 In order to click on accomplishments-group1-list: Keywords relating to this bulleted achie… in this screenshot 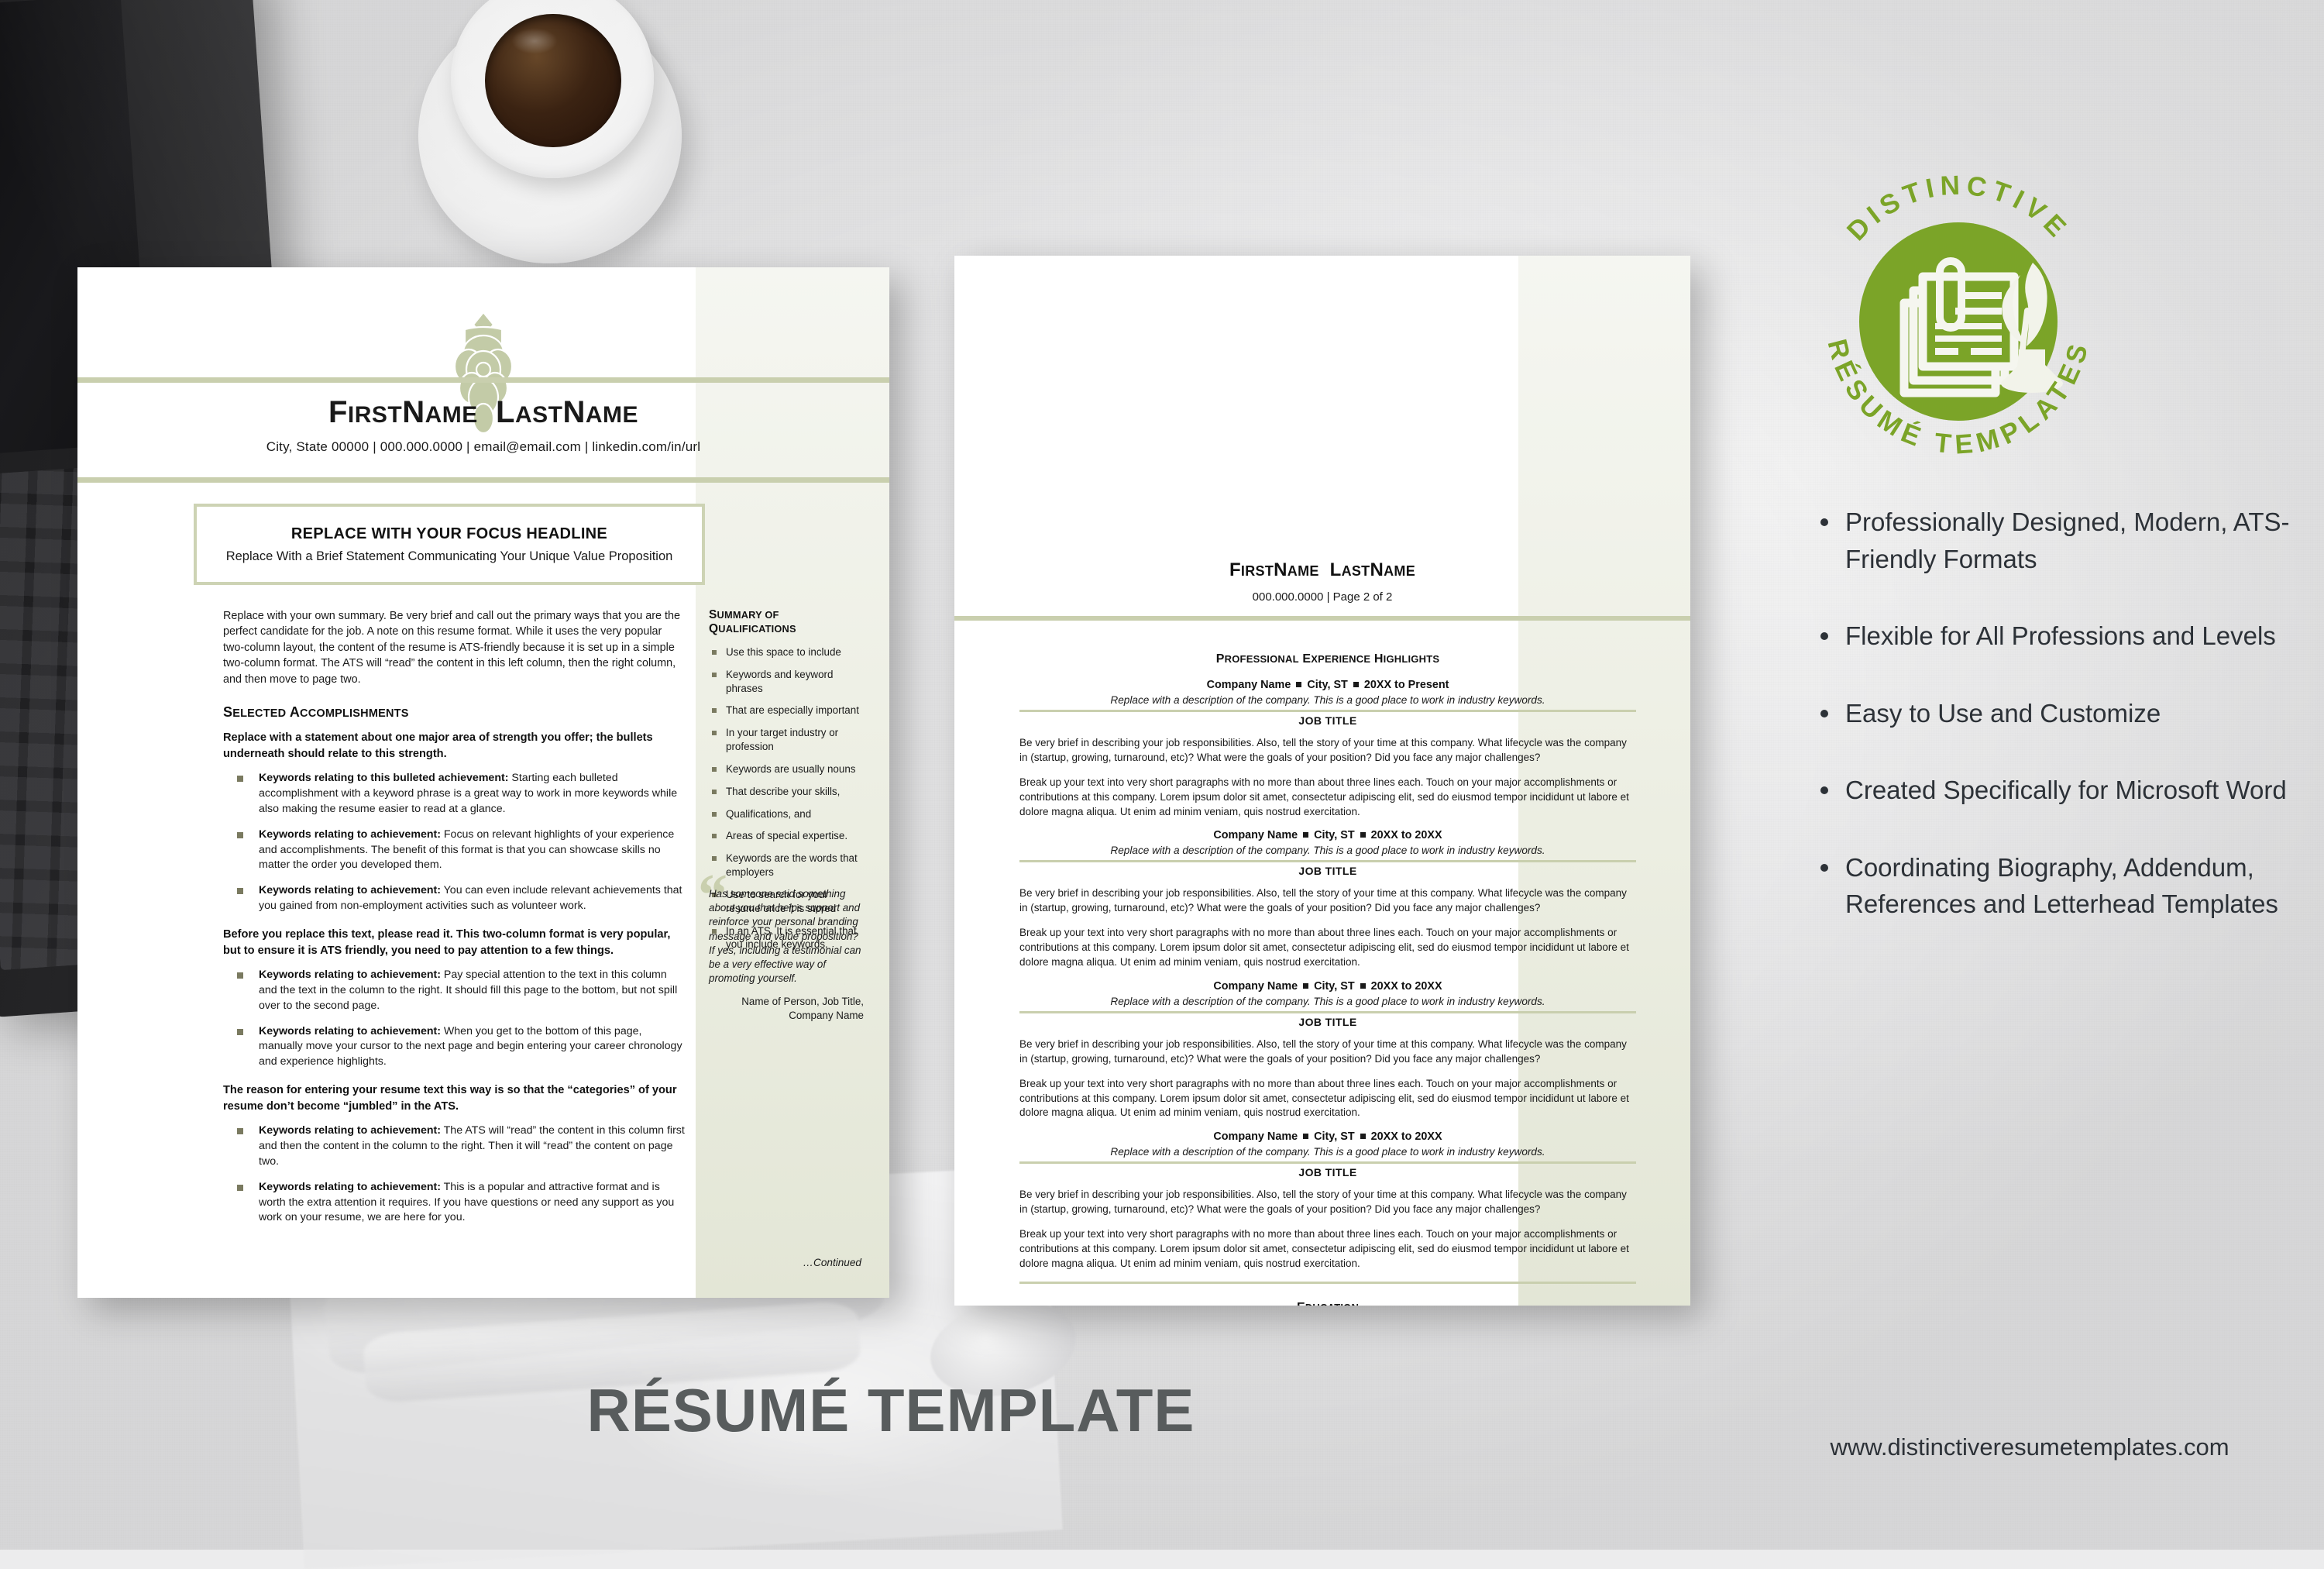, I will do `click(454, 843)`.